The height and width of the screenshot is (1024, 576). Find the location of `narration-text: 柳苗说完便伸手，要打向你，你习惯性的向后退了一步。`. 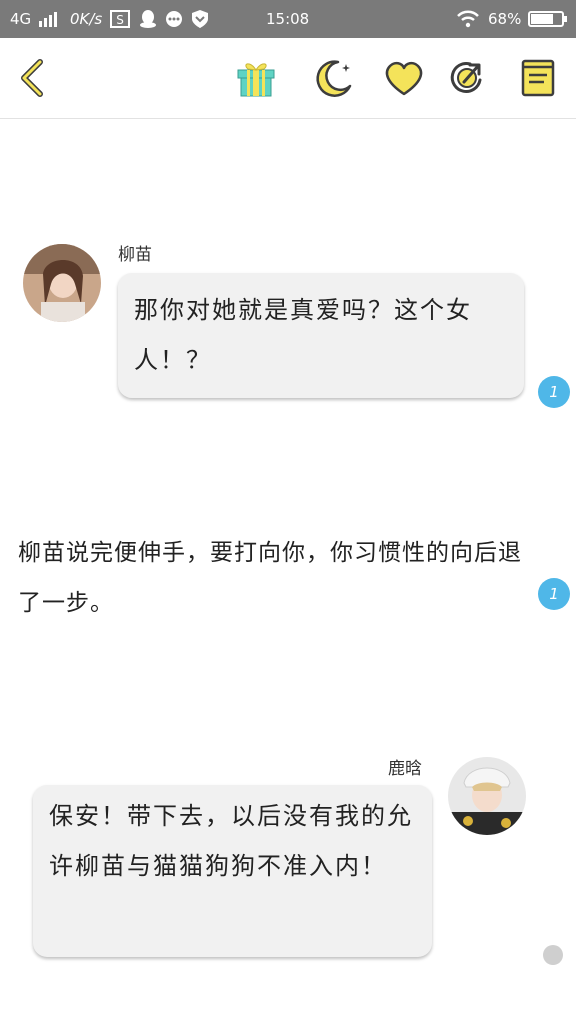

narration-text: 柳苗说完便伸手，要打向你，你习惯性的向后退了一步。 is located at coordinates (270, 578).